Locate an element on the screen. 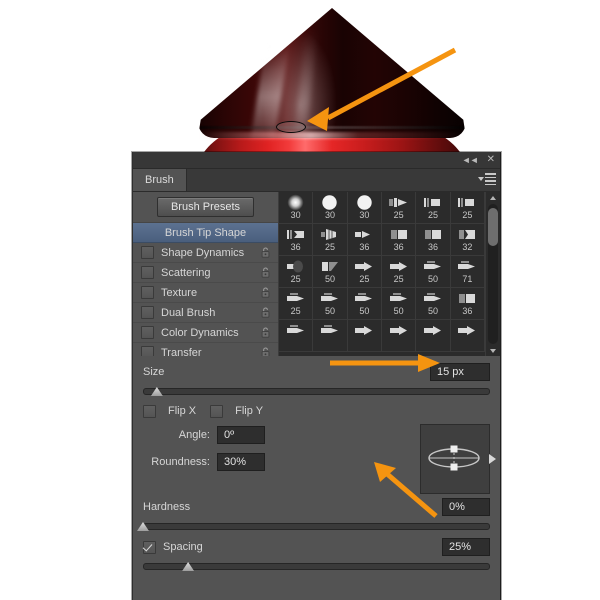 This screenshot has height=600, width=600. option-row: Transfer is located at coordinates (205, 349).